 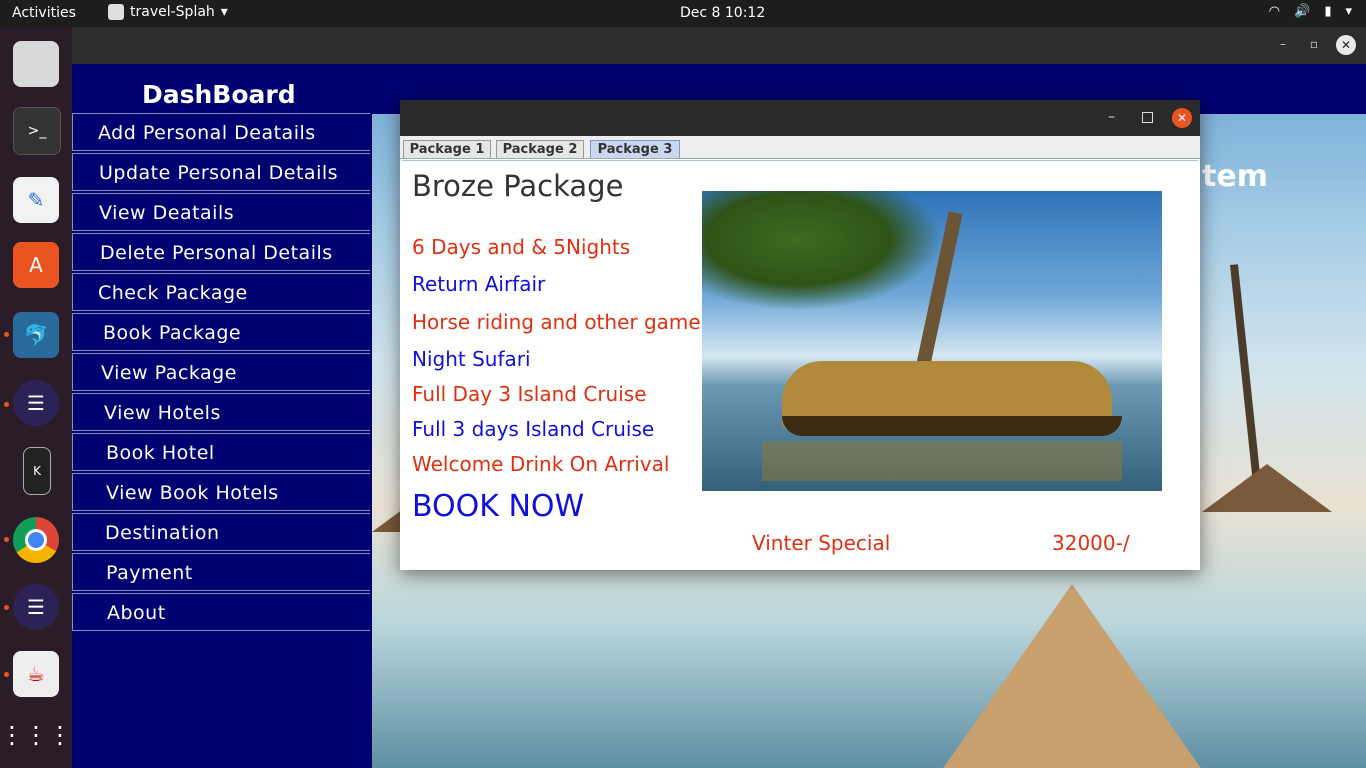 I want to click on menu-book-package: Book Package, so click(x=221, y=332).